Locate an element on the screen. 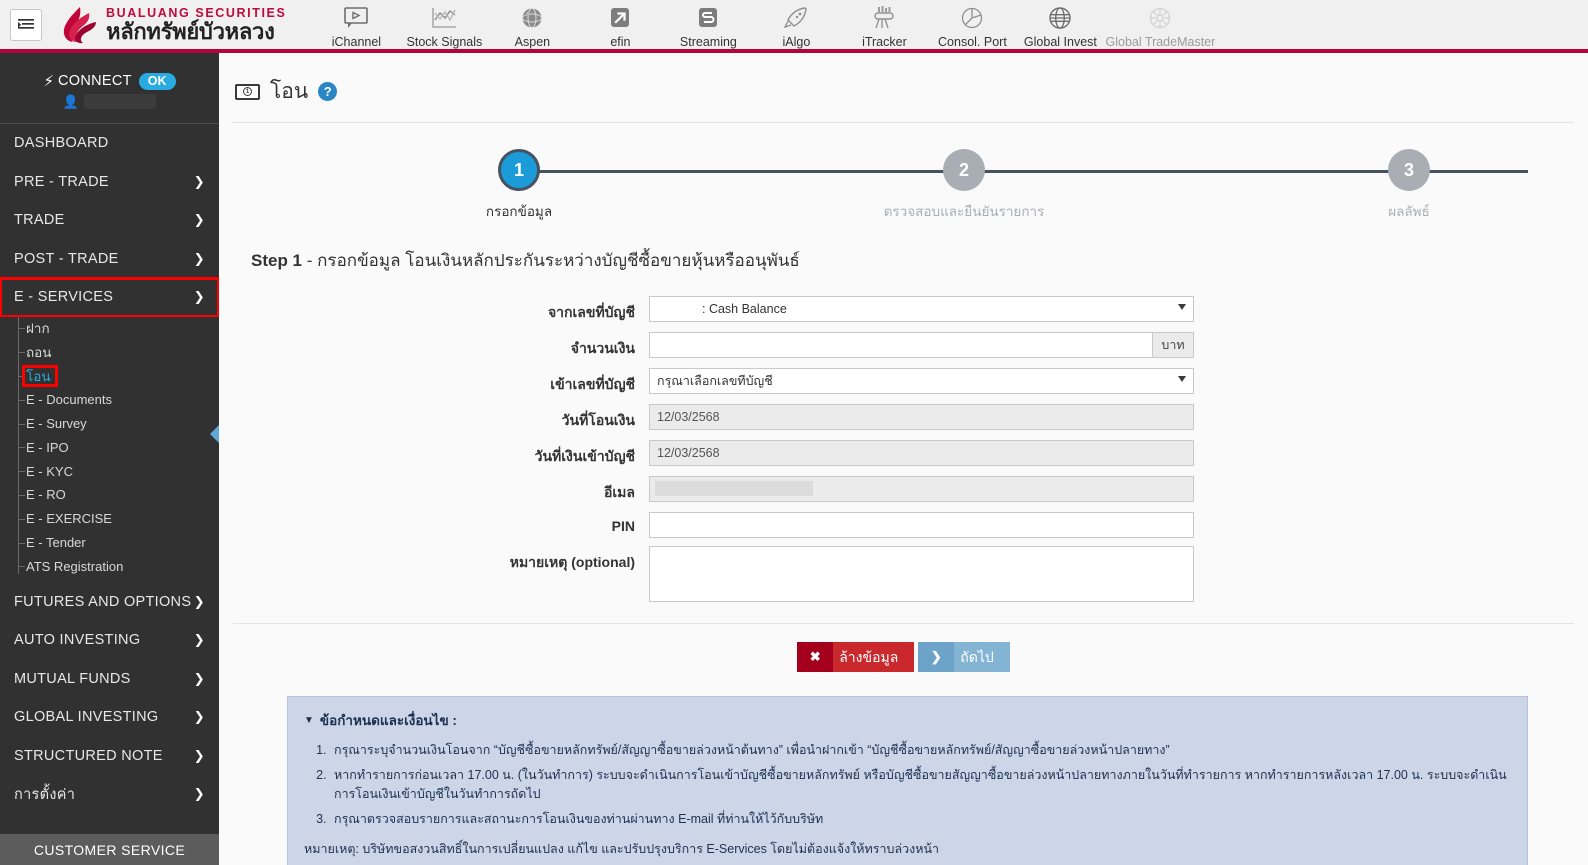  field-label: จากเลขที่บัญชี is located at coordinates (591, 312).